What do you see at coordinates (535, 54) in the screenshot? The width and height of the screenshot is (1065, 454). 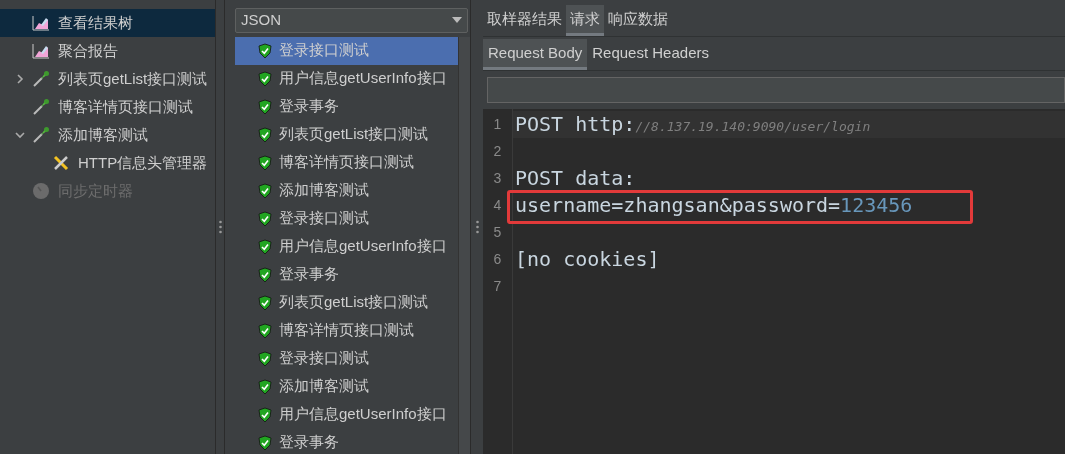 I see `tab: Request Body` at bounding box center [535, 54].